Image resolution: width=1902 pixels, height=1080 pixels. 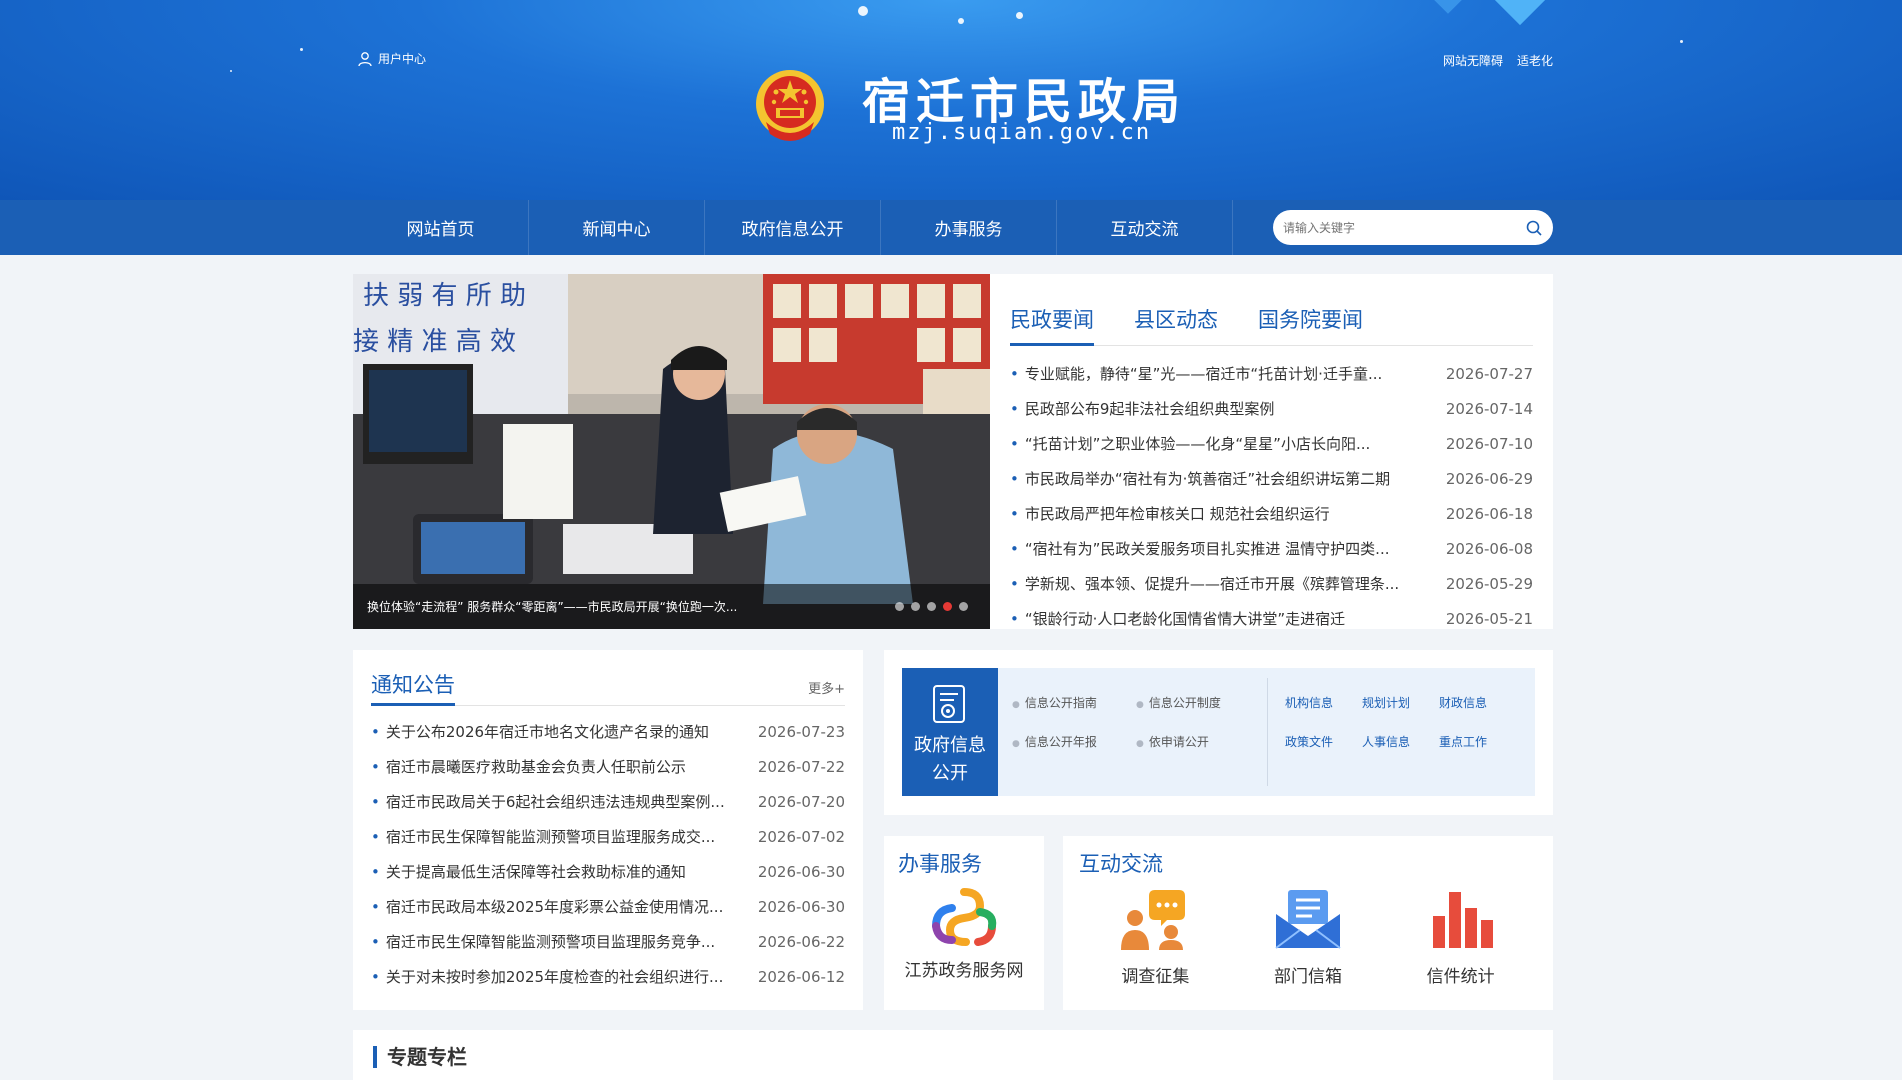 I want to click on survey-link: 调查征集, so click(x=1155, y=936).